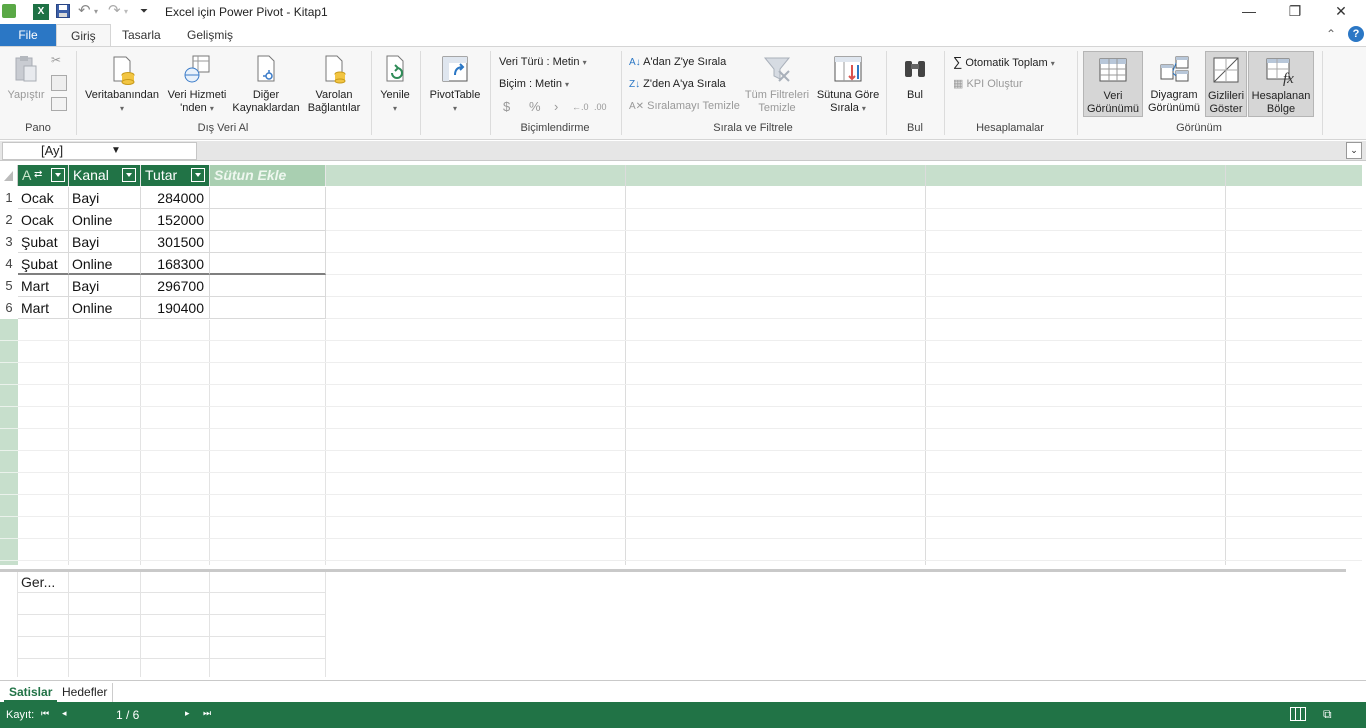 The width and height of the screenshot is (1366, 728). Describe the element at coordinates (64, 12) in the screenshot. I see `save-icon` at that location.